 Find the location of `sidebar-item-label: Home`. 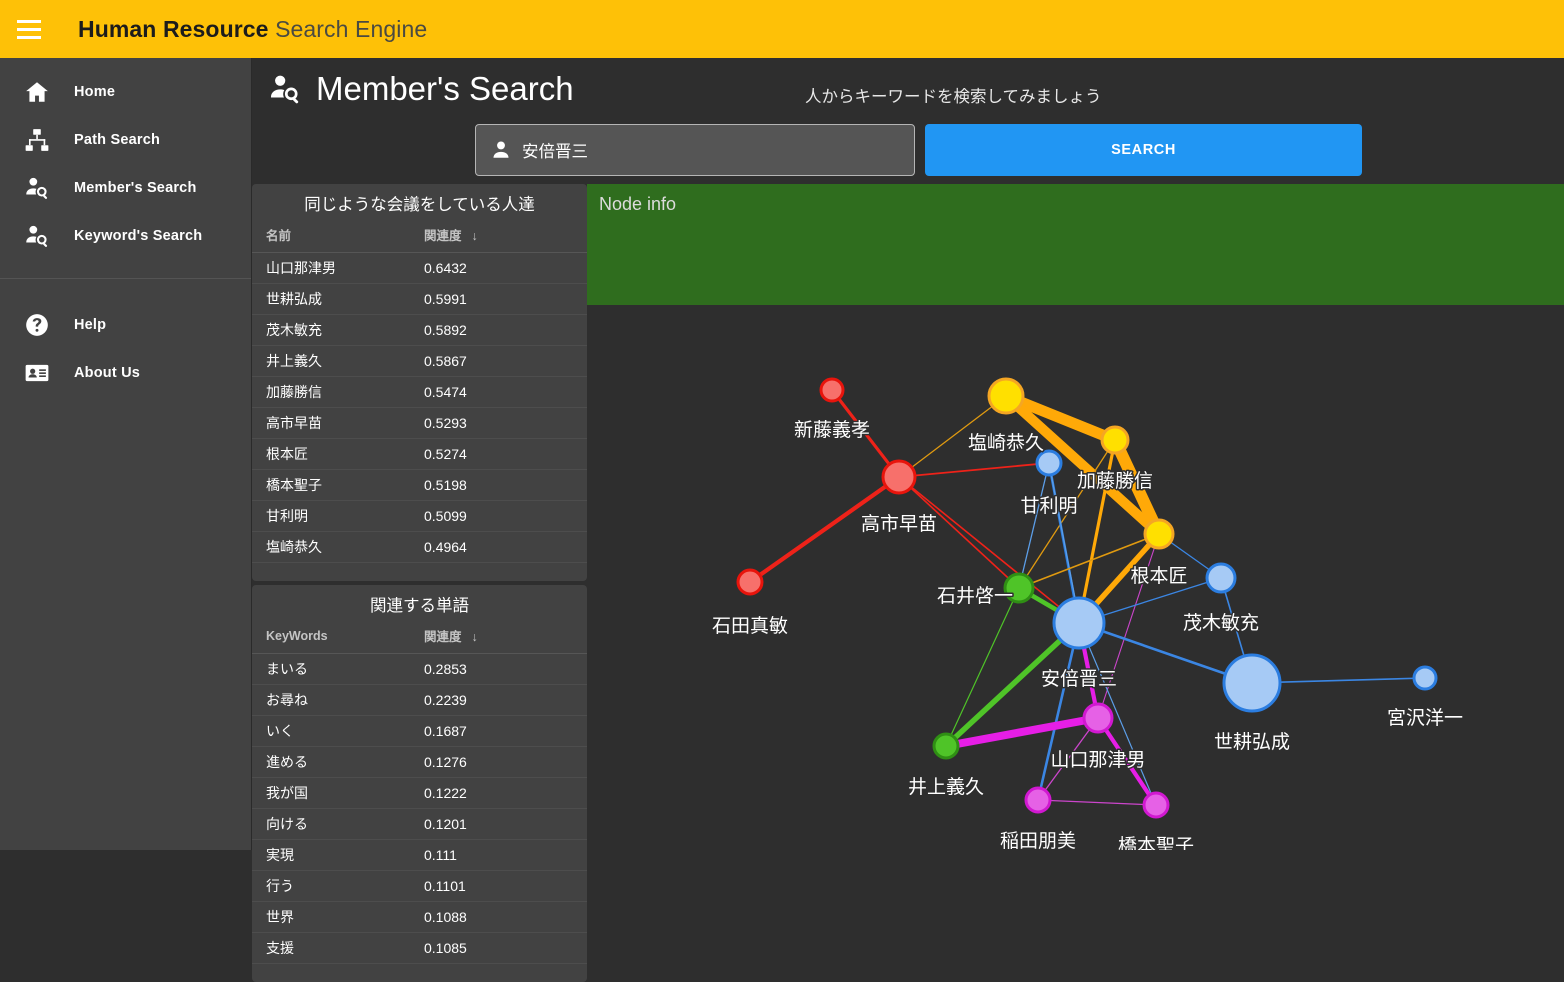

sidebar-item-label: Home is located at coordinates (95, 92).